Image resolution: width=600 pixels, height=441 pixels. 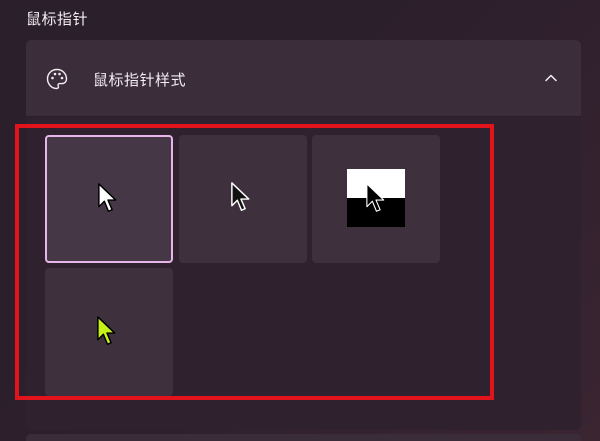 I want to click on pointer-style-white-tile, so click(x=109, y=199).